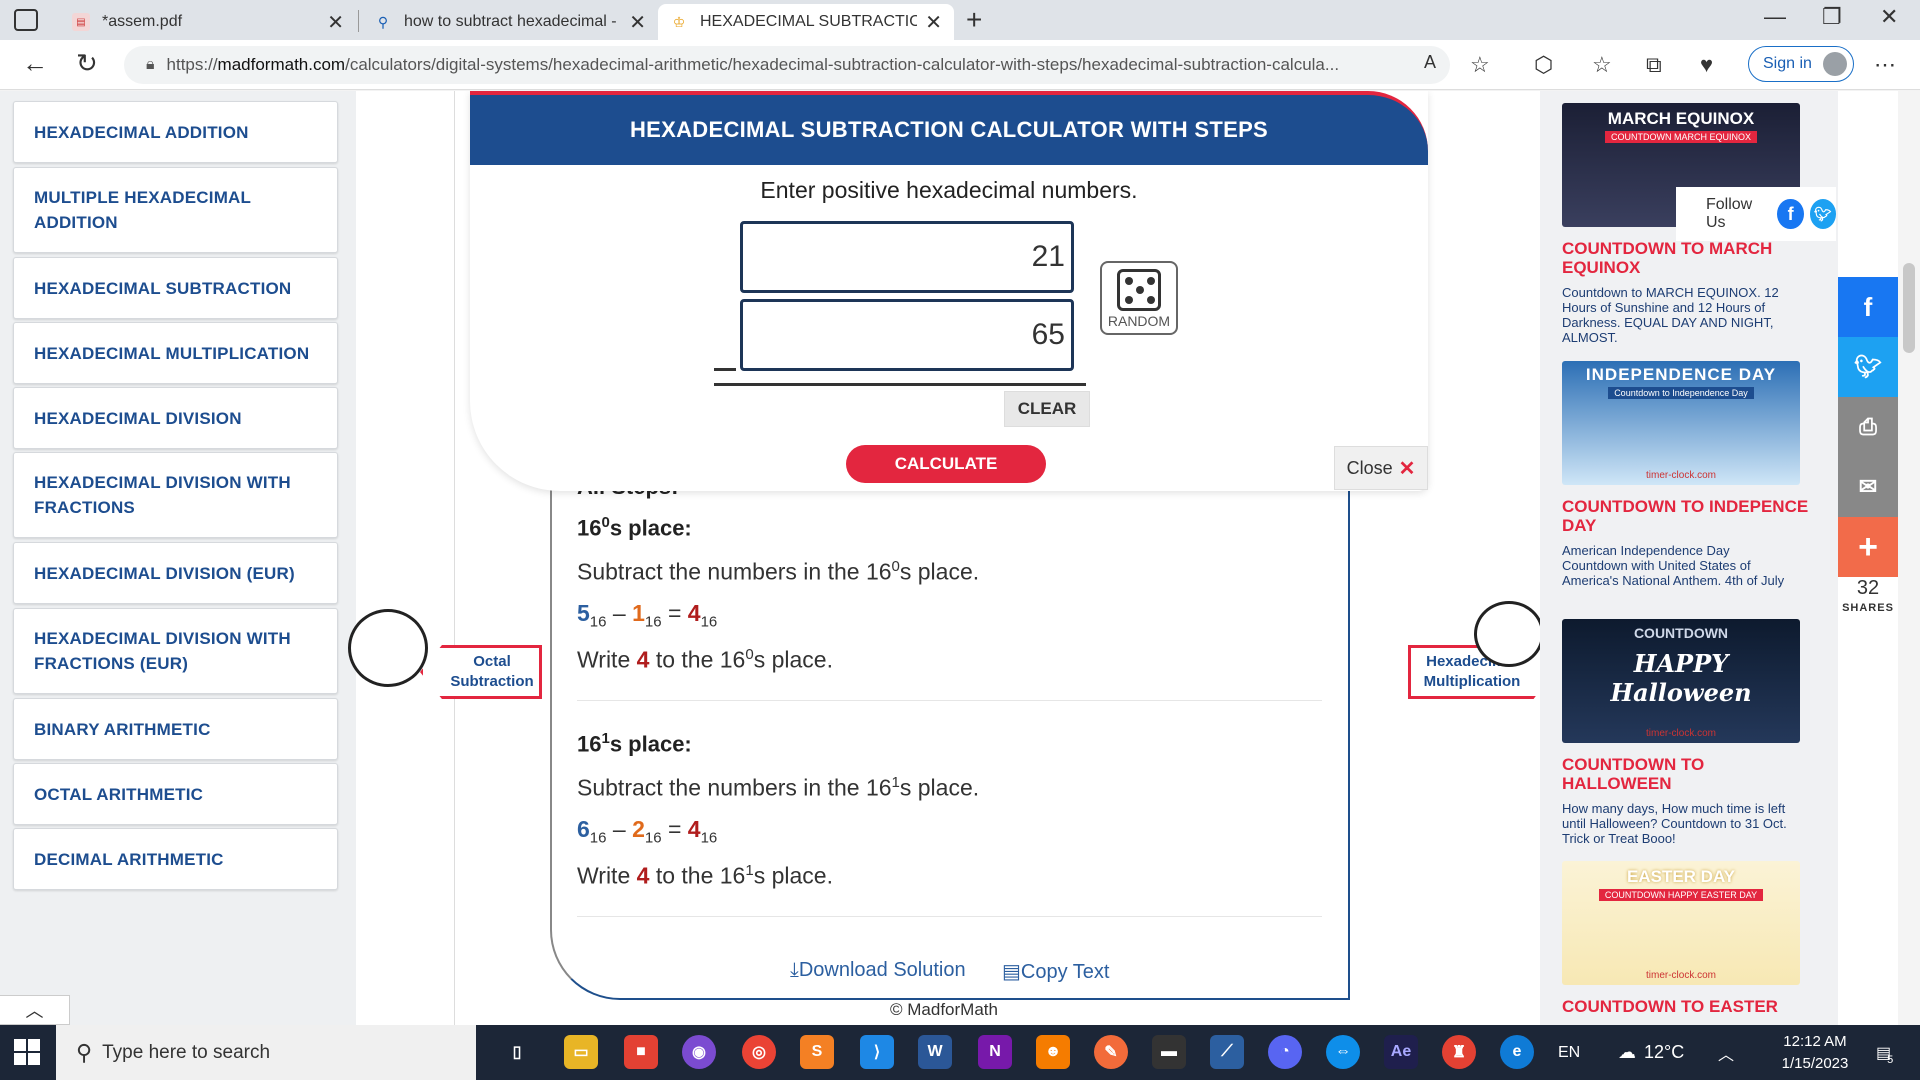 The width and height of the screenshot is (1920, 1080). I want to click on app-red-icon: ■, so click(641, 1052).